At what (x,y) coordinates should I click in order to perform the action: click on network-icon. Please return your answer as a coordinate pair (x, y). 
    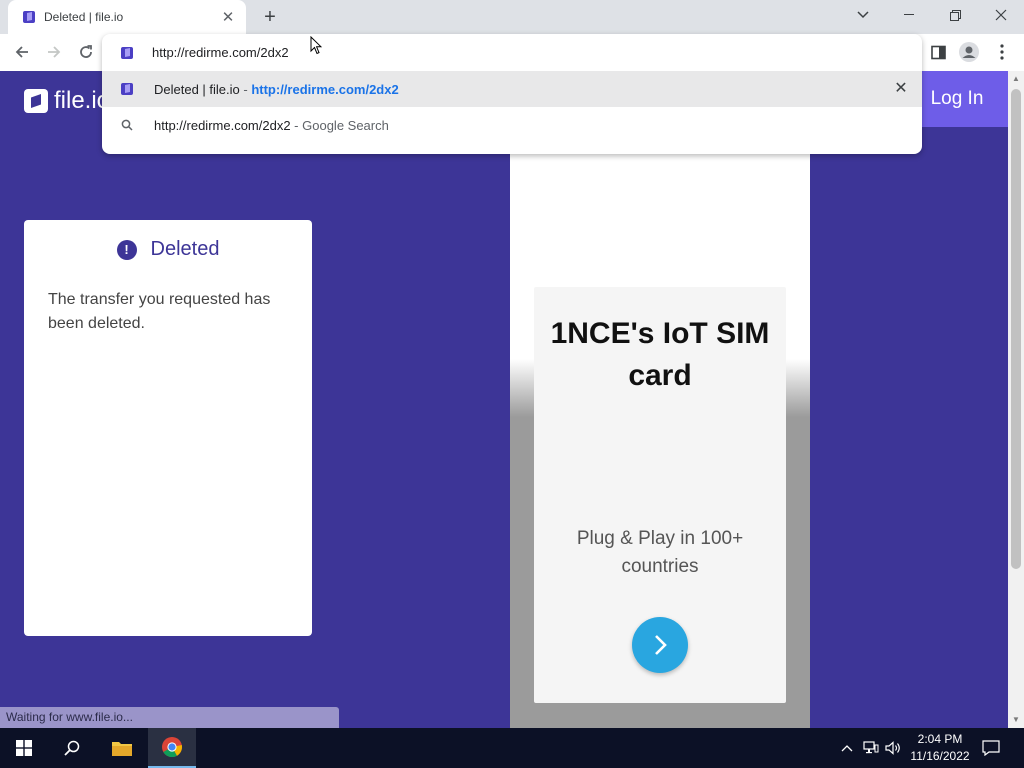
    Looking at the image, I should click on (871, 748).